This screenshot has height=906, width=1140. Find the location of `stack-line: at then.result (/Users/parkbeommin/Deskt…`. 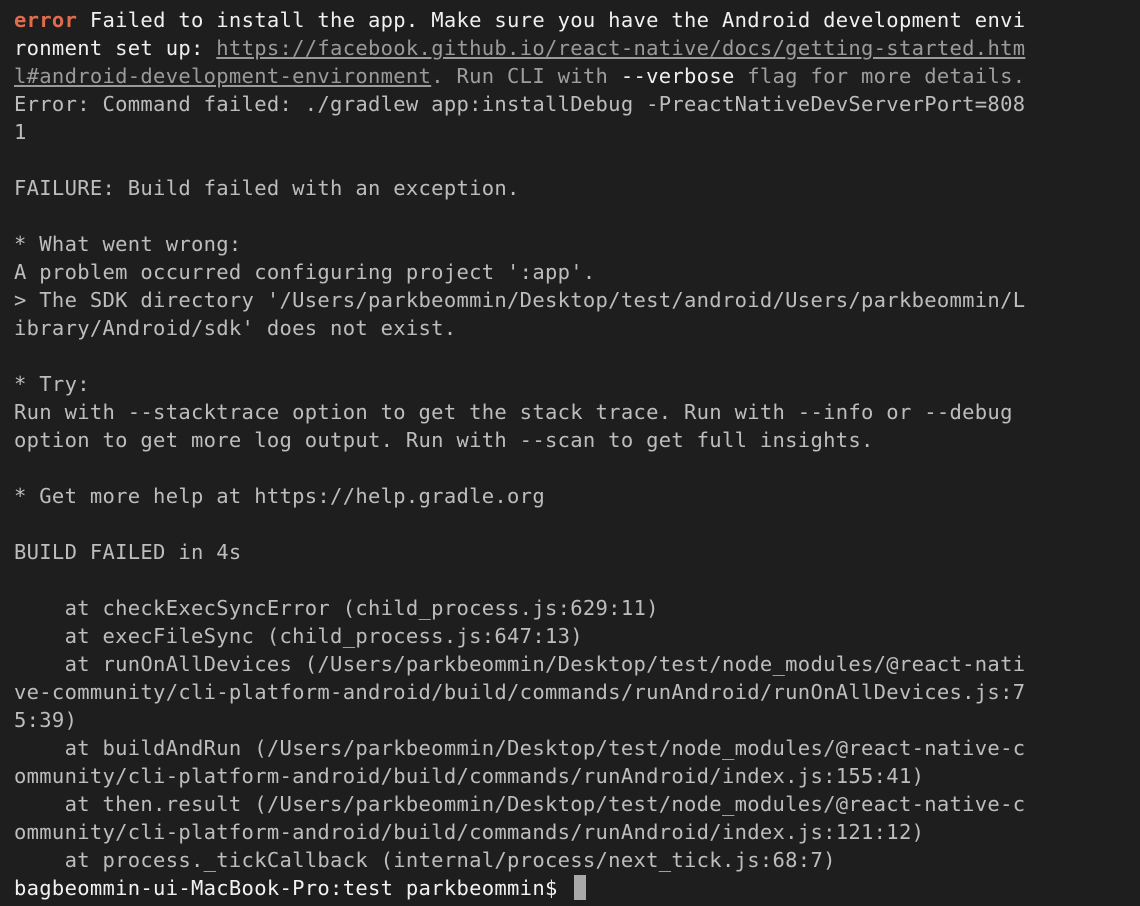

stack-line: at then.result (/Users/parkbeommin/Deskt… is located at coordinates (520, 804).